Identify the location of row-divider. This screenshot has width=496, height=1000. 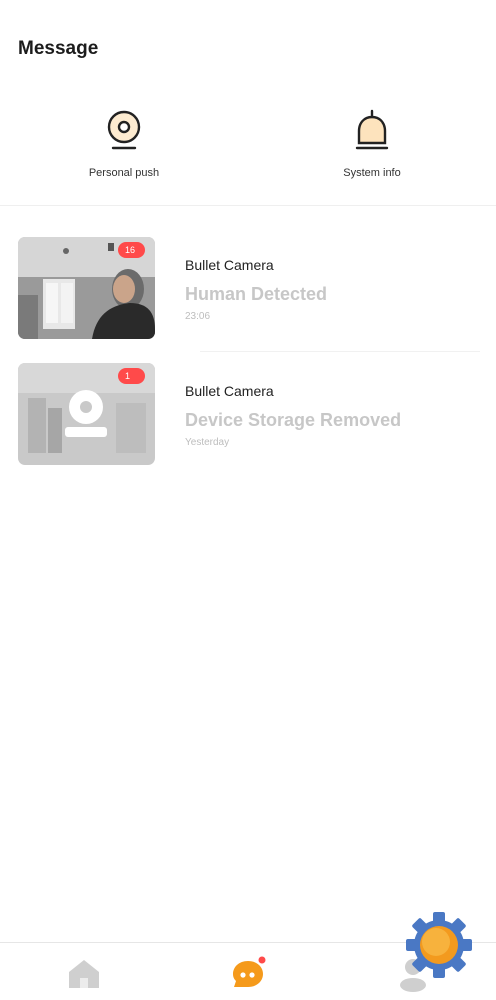
(340, 351).